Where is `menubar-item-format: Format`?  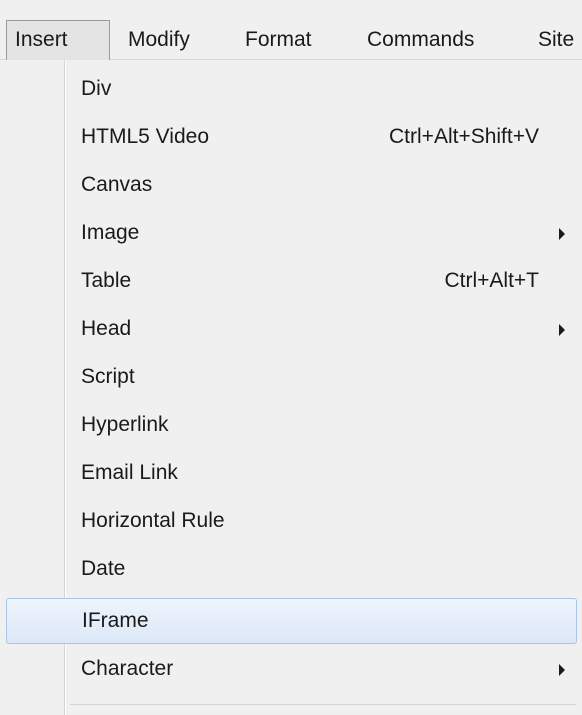
menubar-item-format: Format is located at coordinates (278, 40).